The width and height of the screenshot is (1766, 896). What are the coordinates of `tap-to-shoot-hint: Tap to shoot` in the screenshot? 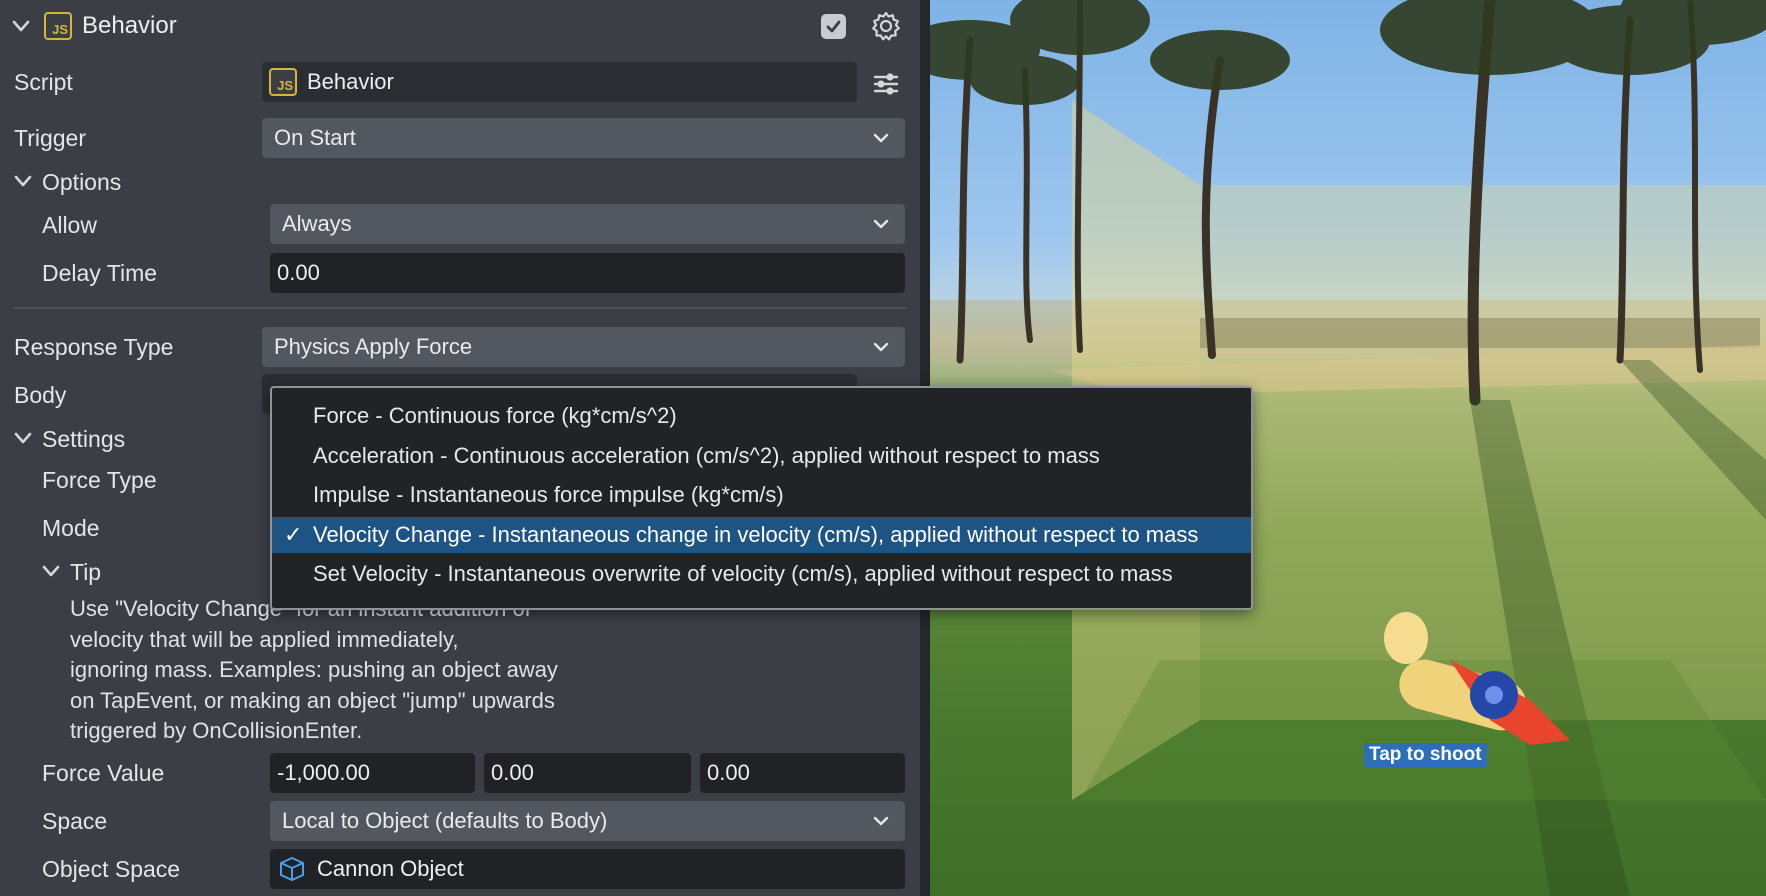 It's located at (1425, 755).